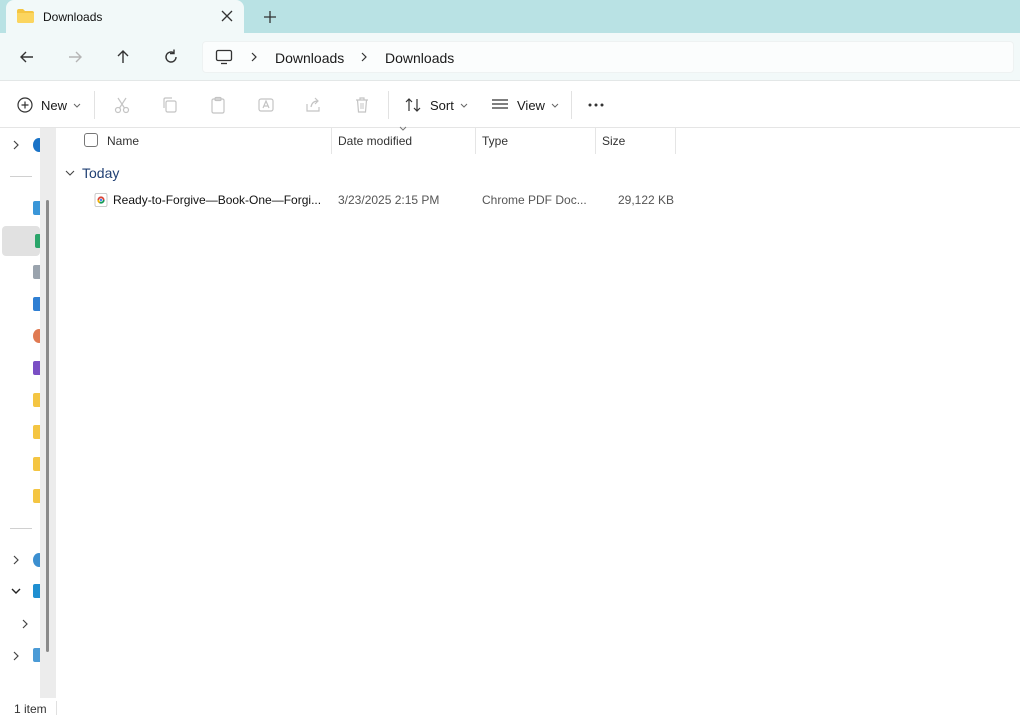 This screenshot has width=1020, height=717. I want to click on command-bar: New Sort View, so click(510, 104).